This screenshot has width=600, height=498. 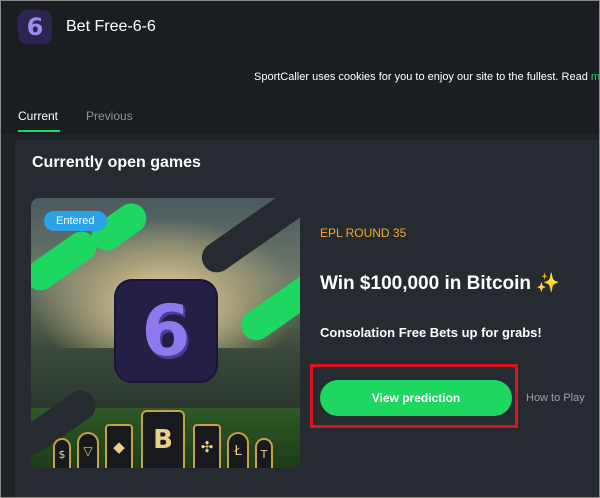 What do you see at coordinates (363, 233) in the screenshot?
I see `round-label: EPL ROUND 35` at bounding box center [363, 233].